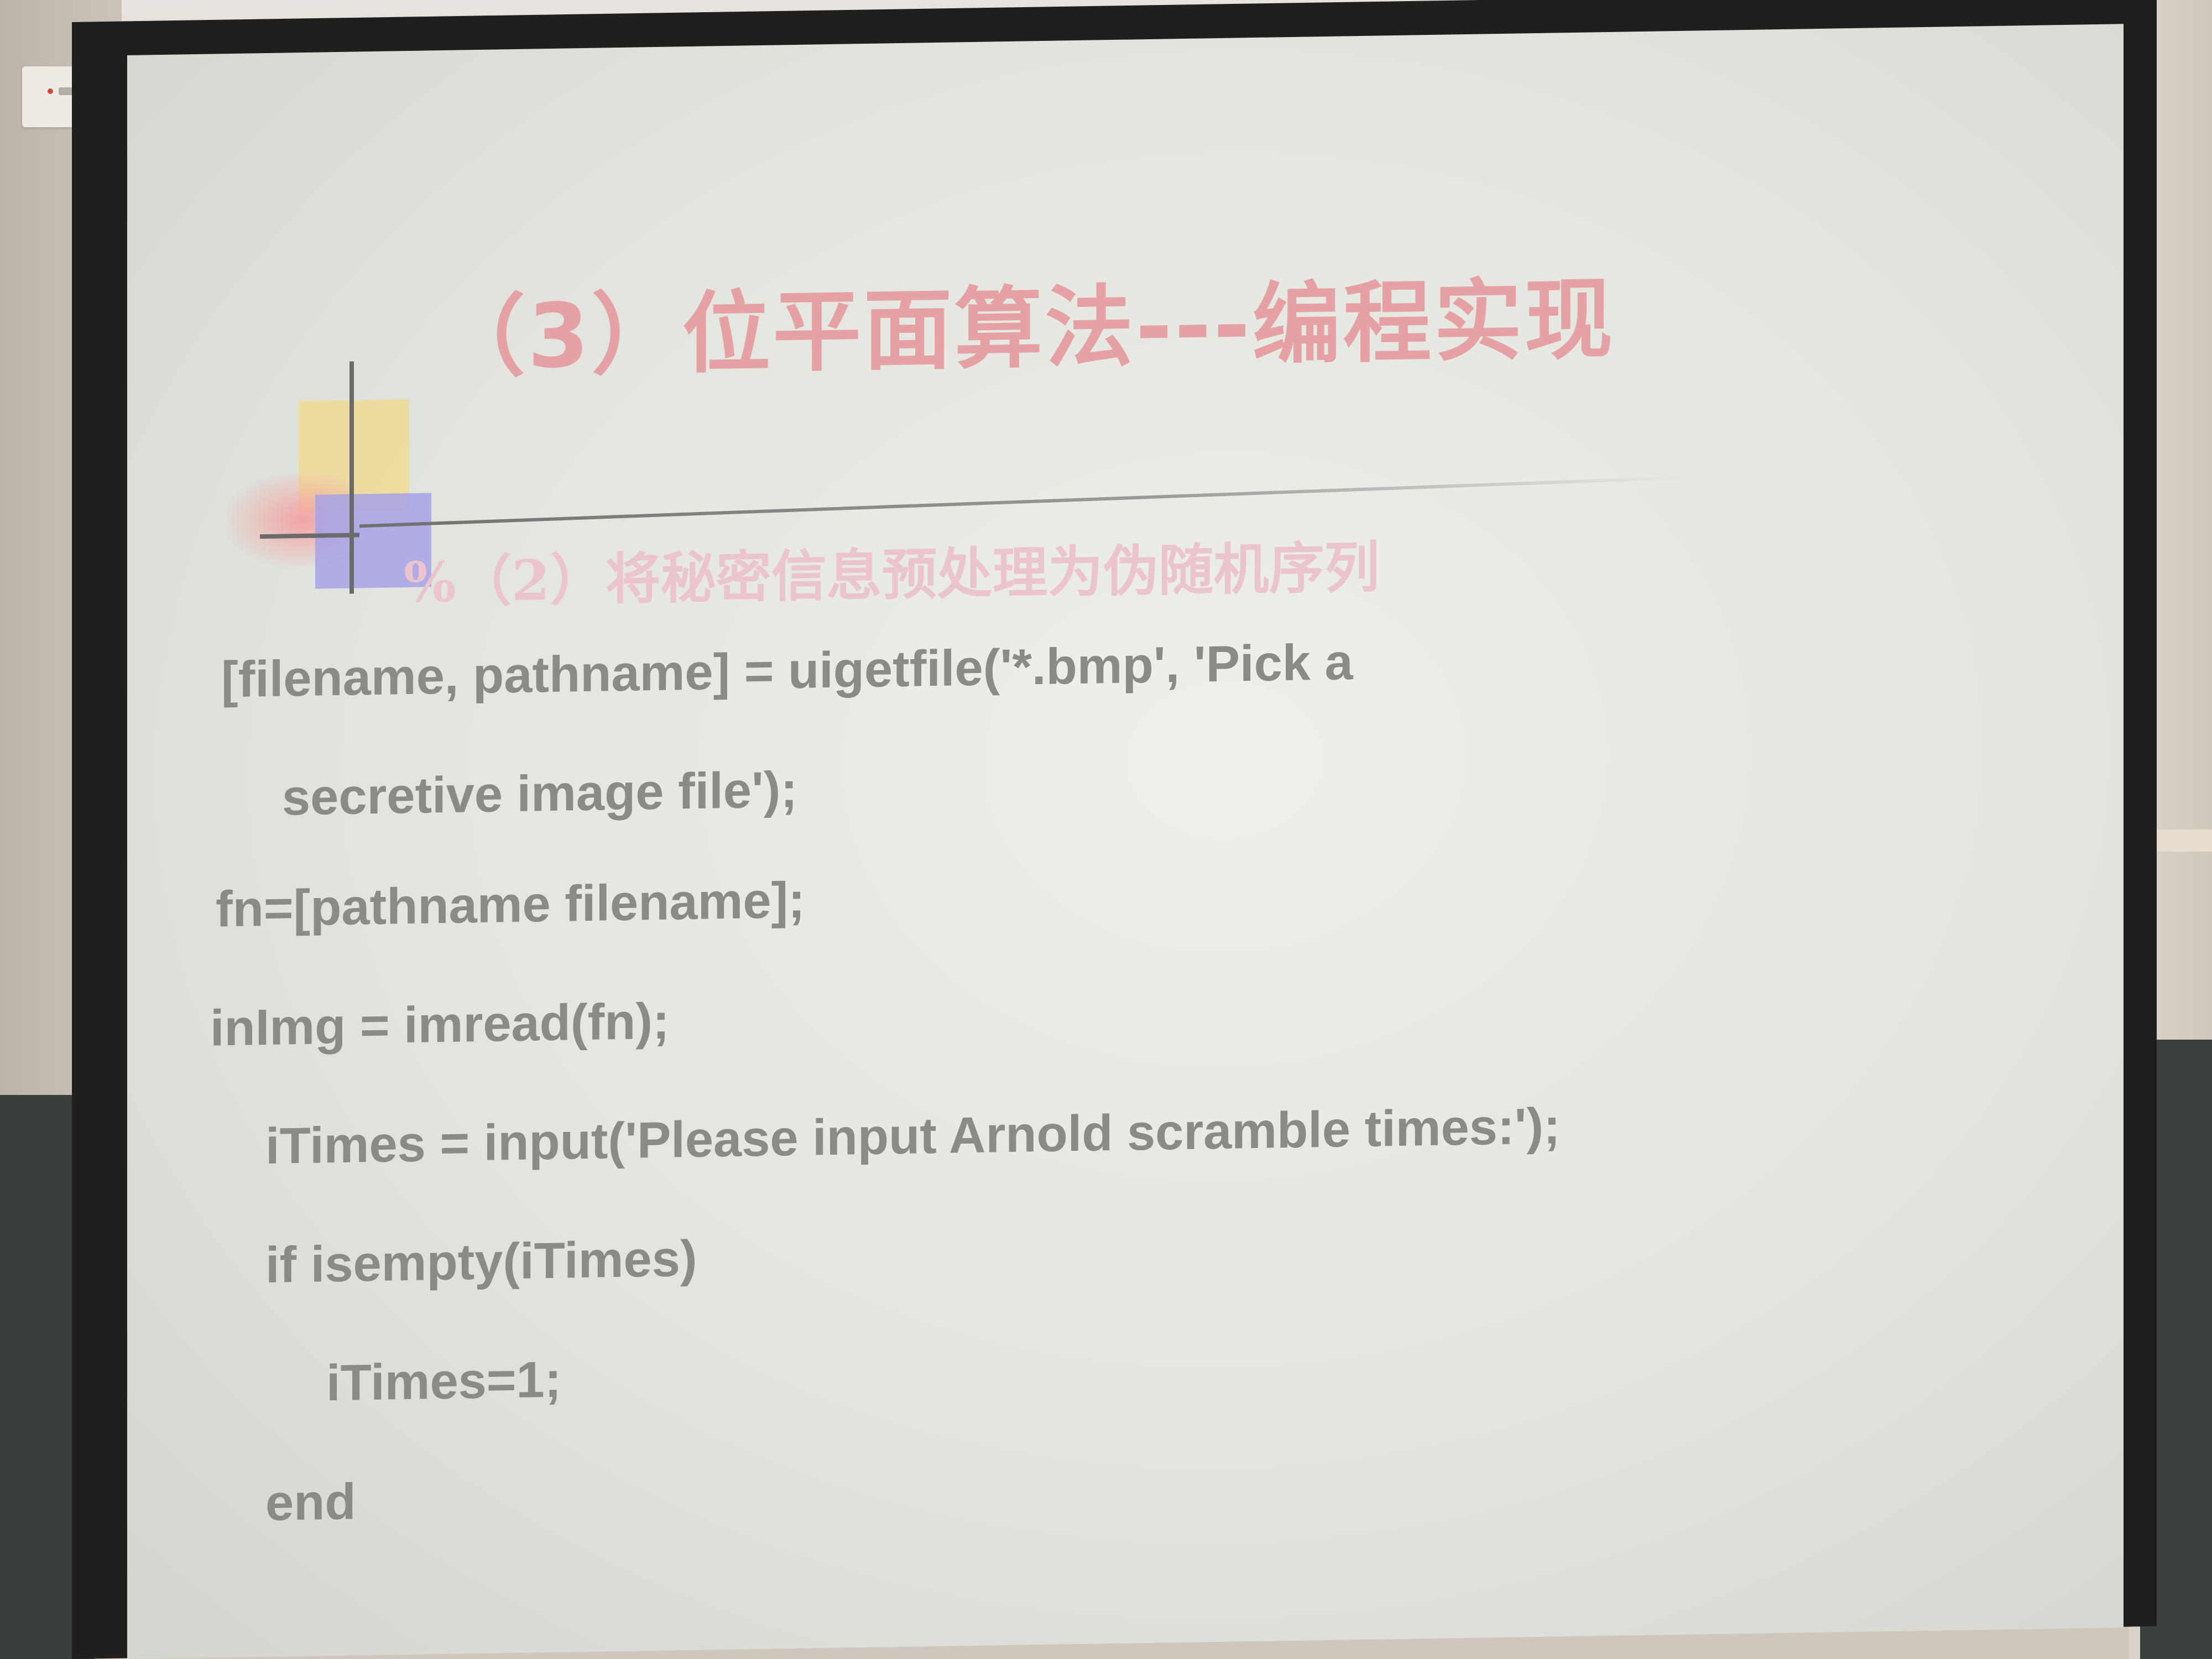  What do you see at coordinates (1023, 502) in the screenshot?
I see `title-underline` at bounding box center [1023, 502].